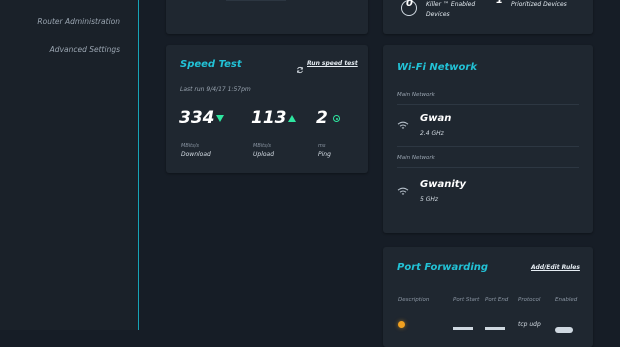 This screenshot has width=620, height=347. What do you see at coordinates (269, 118) in the screenshot?
I see `upload-value: 113` at bounding box center [269, 118].